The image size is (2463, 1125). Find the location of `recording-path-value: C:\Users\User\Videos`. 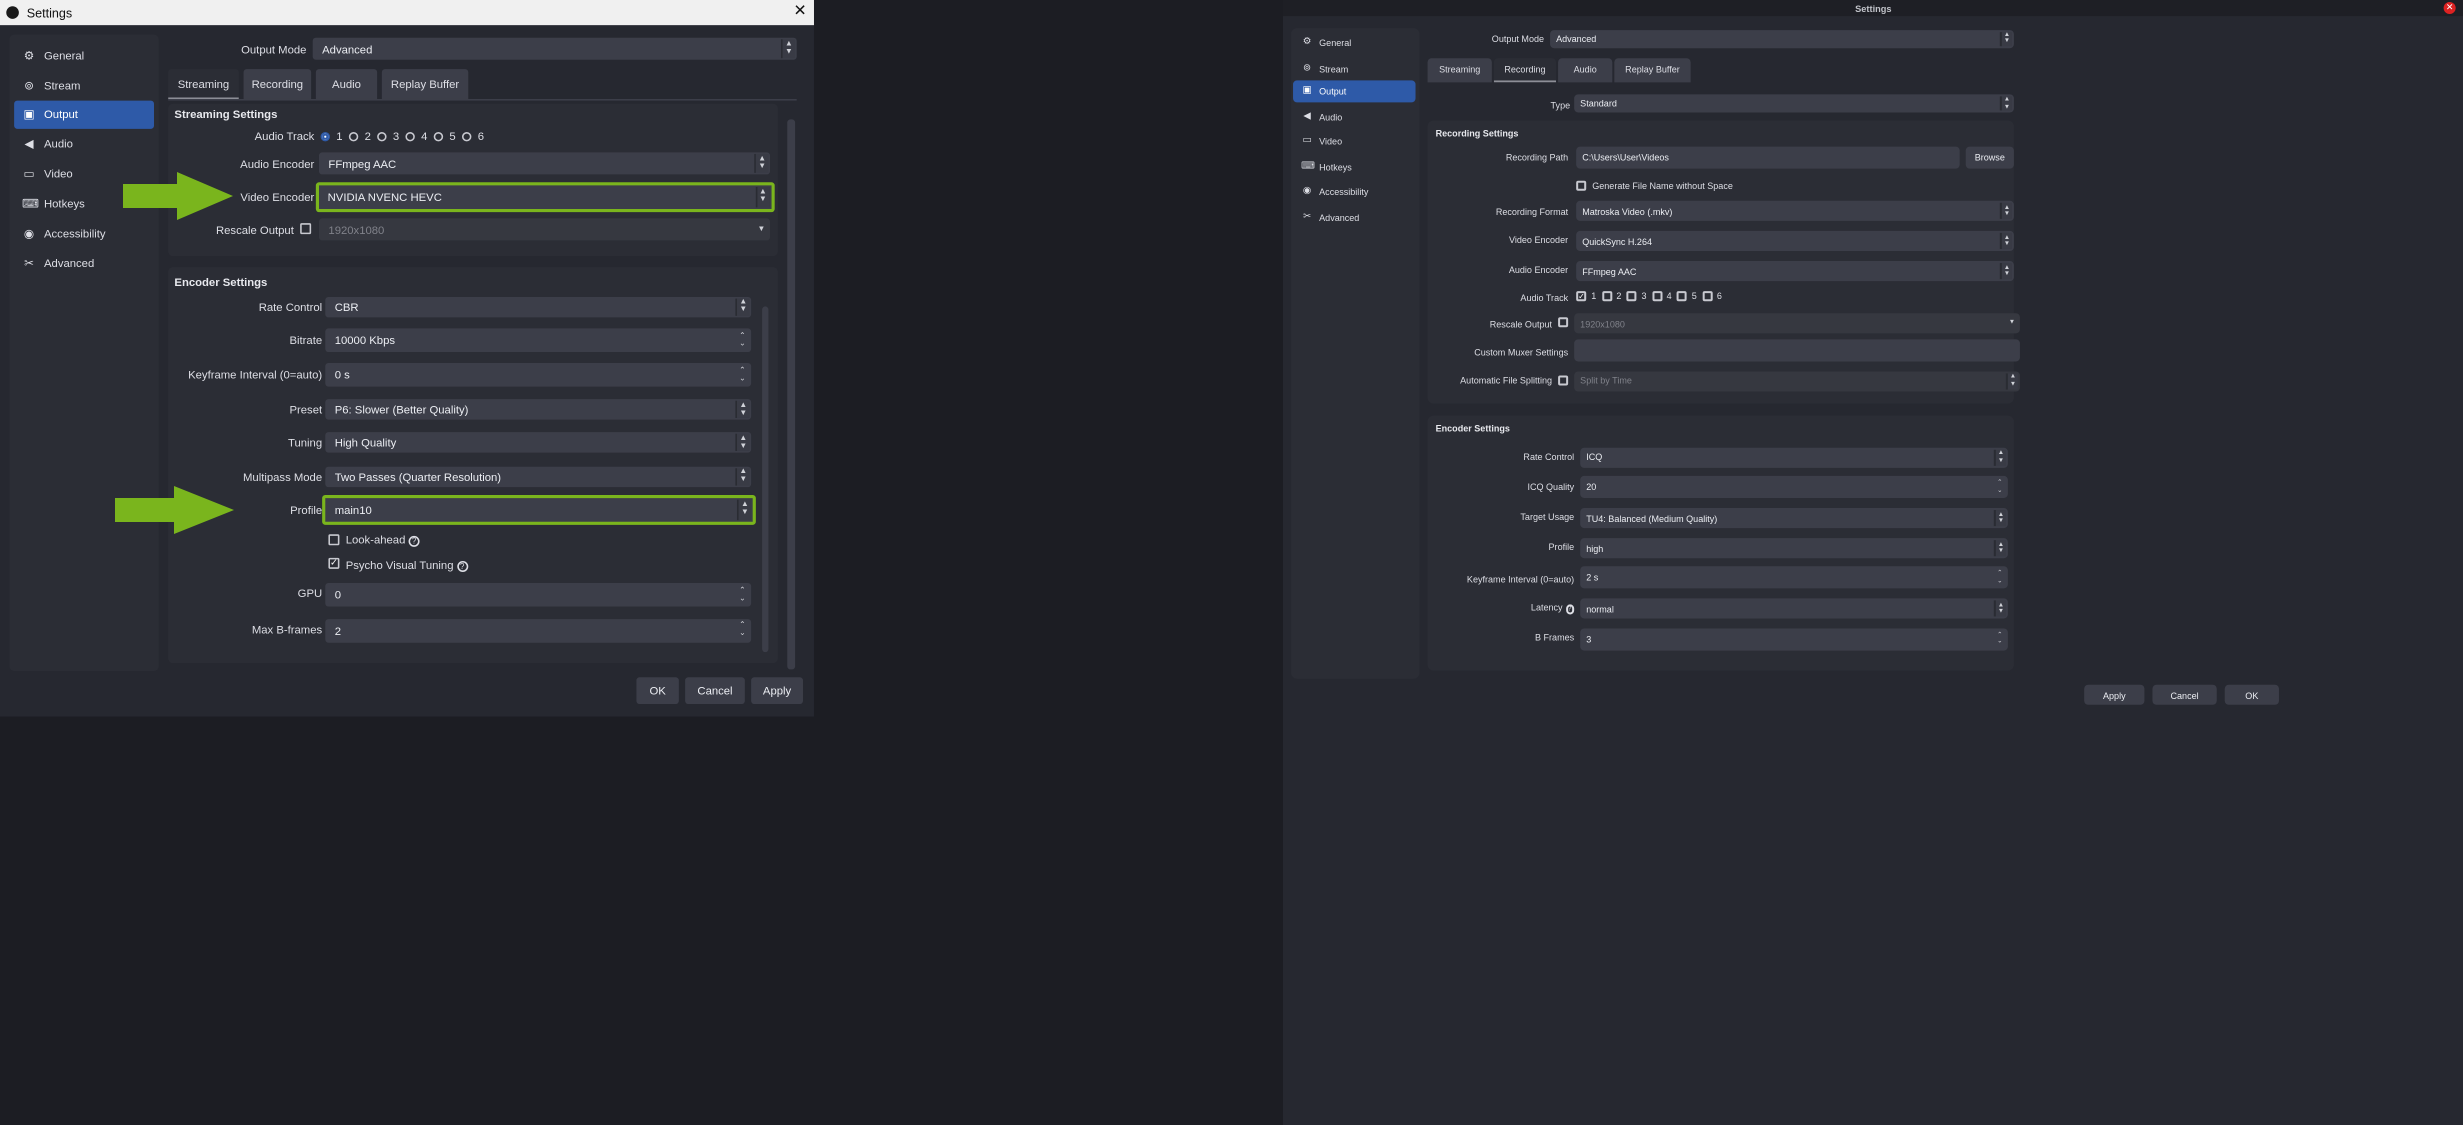

recording-path-value: C:\Users\User\Videos is located at coordinates (1625, 157).